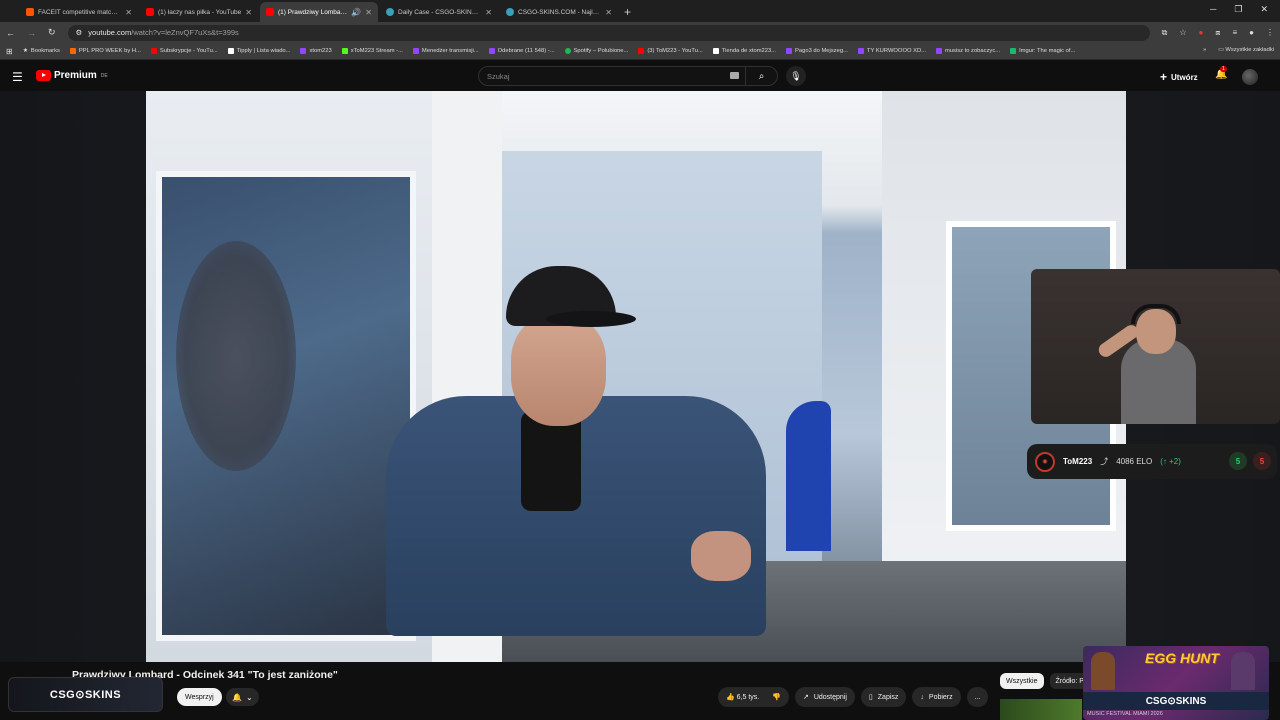 The image size is (1280, 720). What do you see at coordinates (591, 319) in the screenshot?
I see `scene-cap-brim` at bounding box center [591, 319].